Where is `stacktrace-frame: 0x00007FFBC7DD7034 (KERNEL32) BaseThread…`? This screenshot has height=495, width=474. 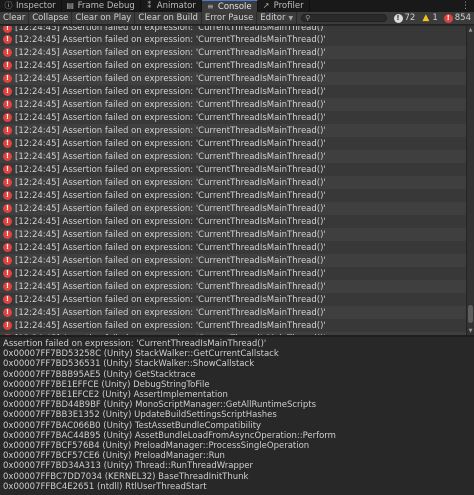 stacktrace-frame: 0x00007FFBC7DD7034 (KERNEL32) BaseThread… is located at coordinates (126, 476).